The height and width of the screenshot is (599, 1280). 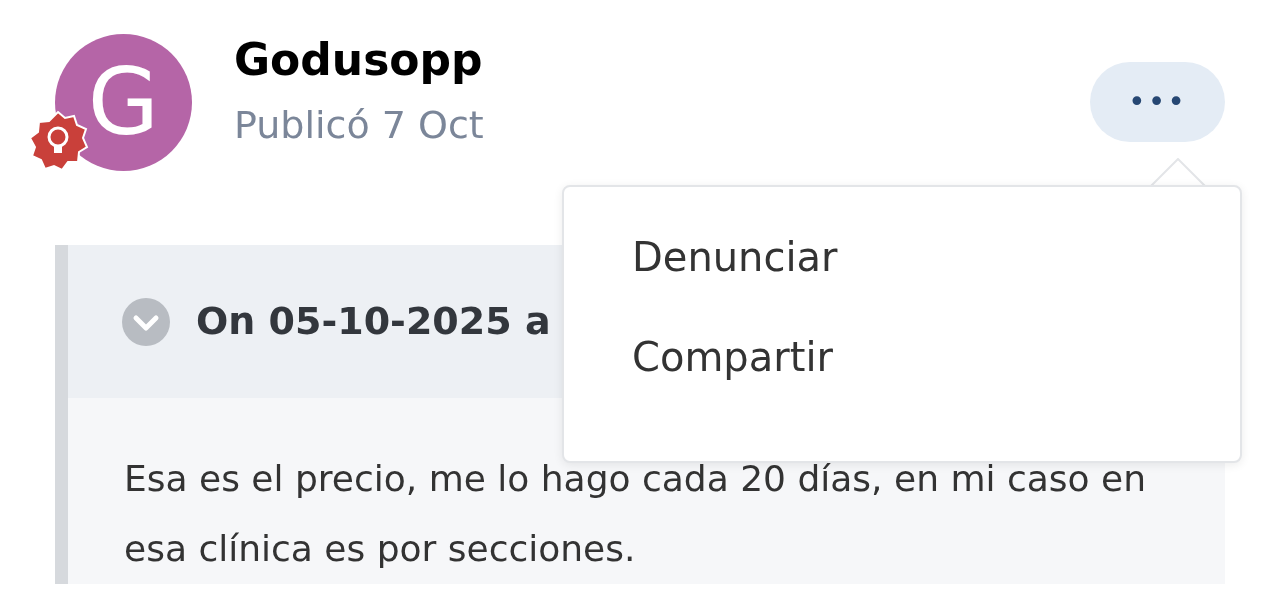 I want to click on menu-item: Compartir, so click(x=902, y=357).